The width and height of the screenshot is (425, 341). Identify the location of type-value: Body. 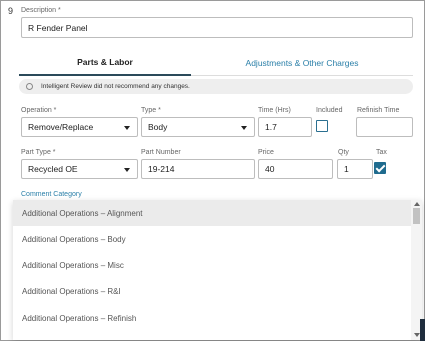
(158, 127).